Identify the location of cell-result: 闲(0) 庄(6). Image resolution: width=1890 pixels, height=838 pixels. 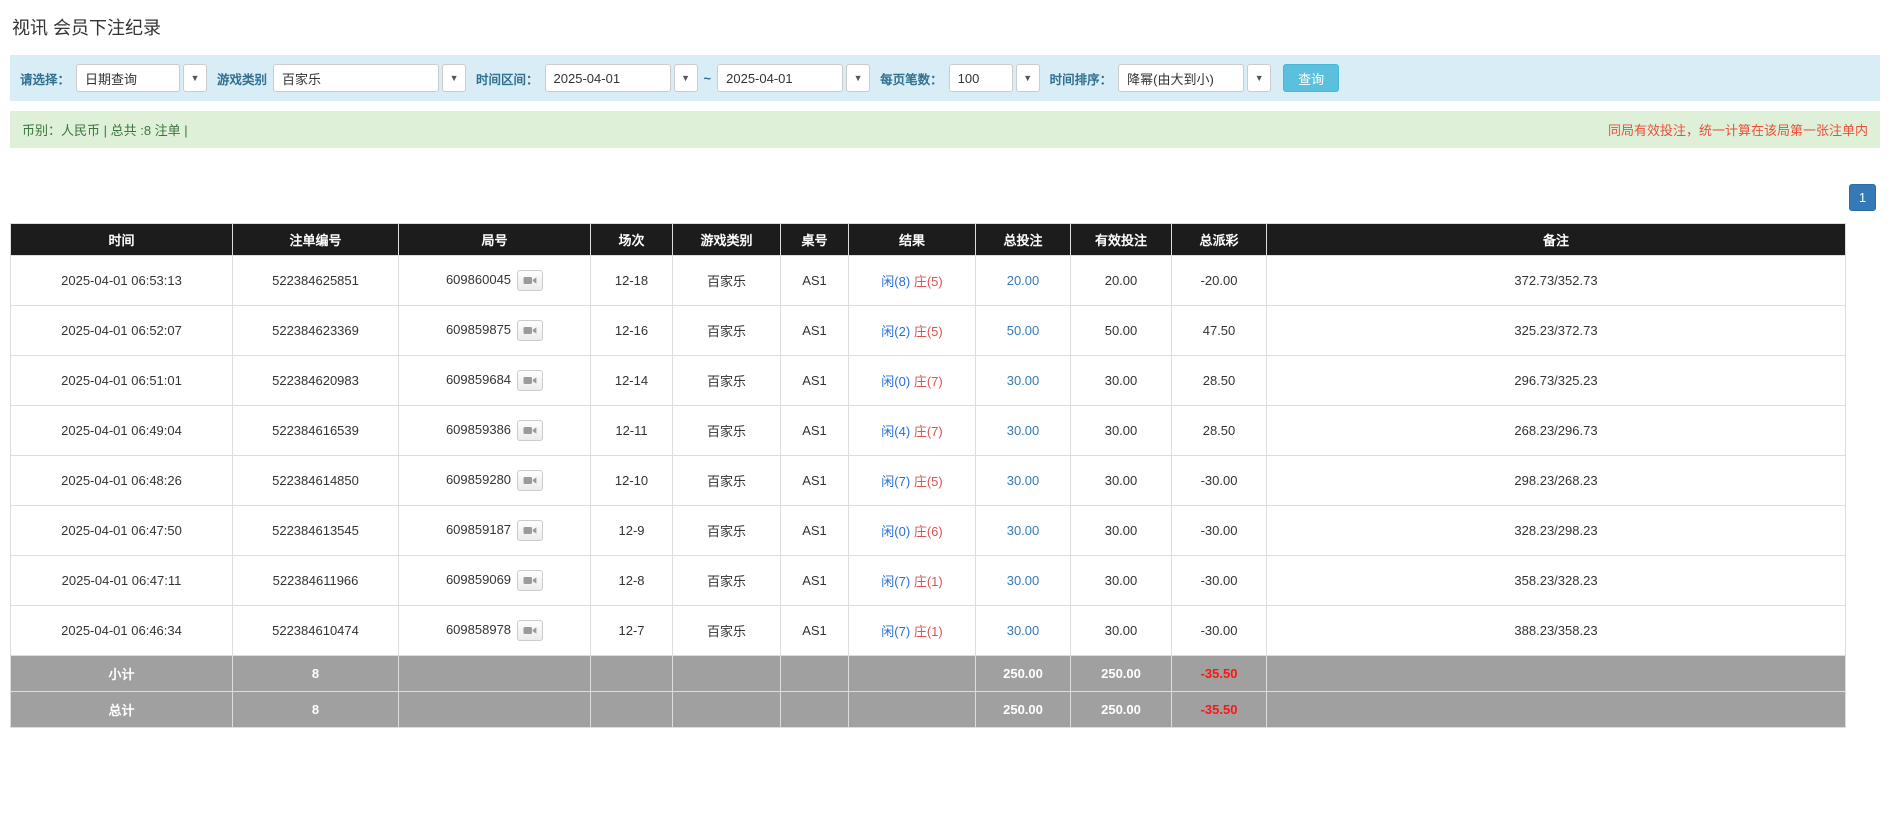
(912, 530).